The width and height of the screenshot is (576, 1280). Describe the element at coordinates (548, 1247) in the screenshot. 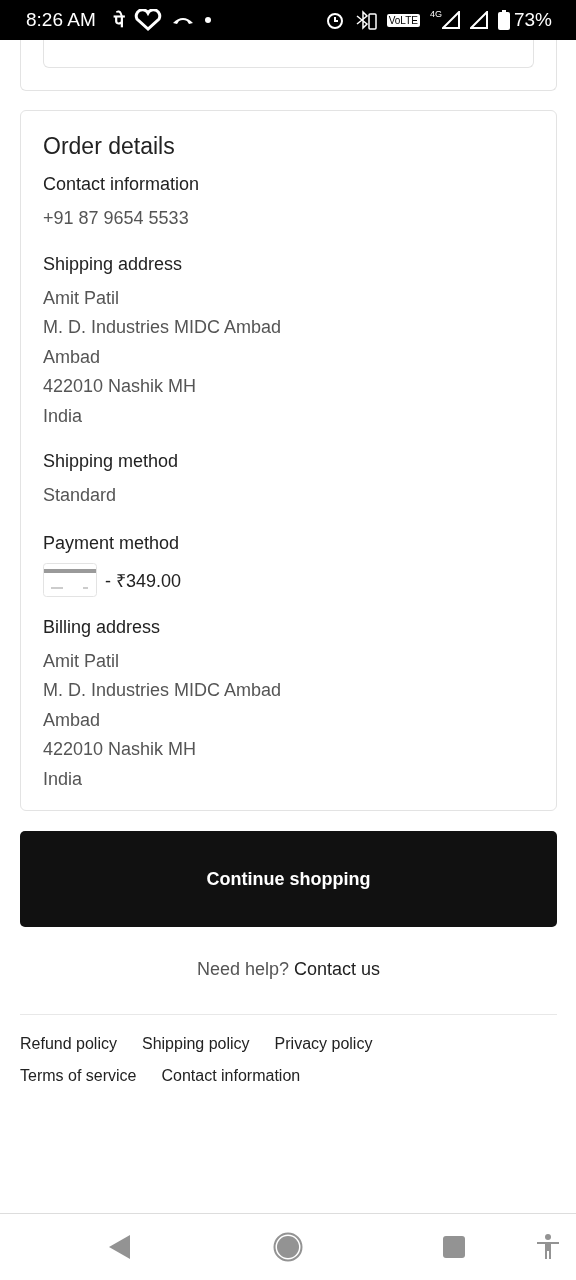

I see `accessibility-icon` at that location.